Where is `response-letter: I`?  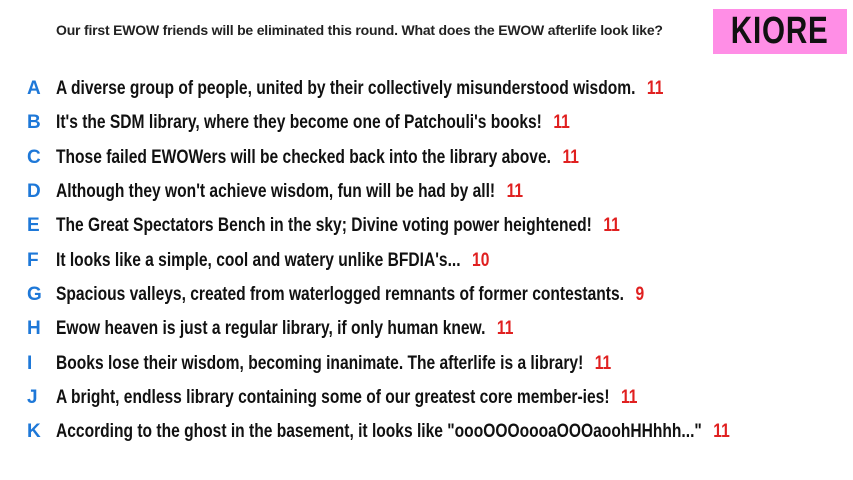
response-letter: I is located at coordinates (30, 363).